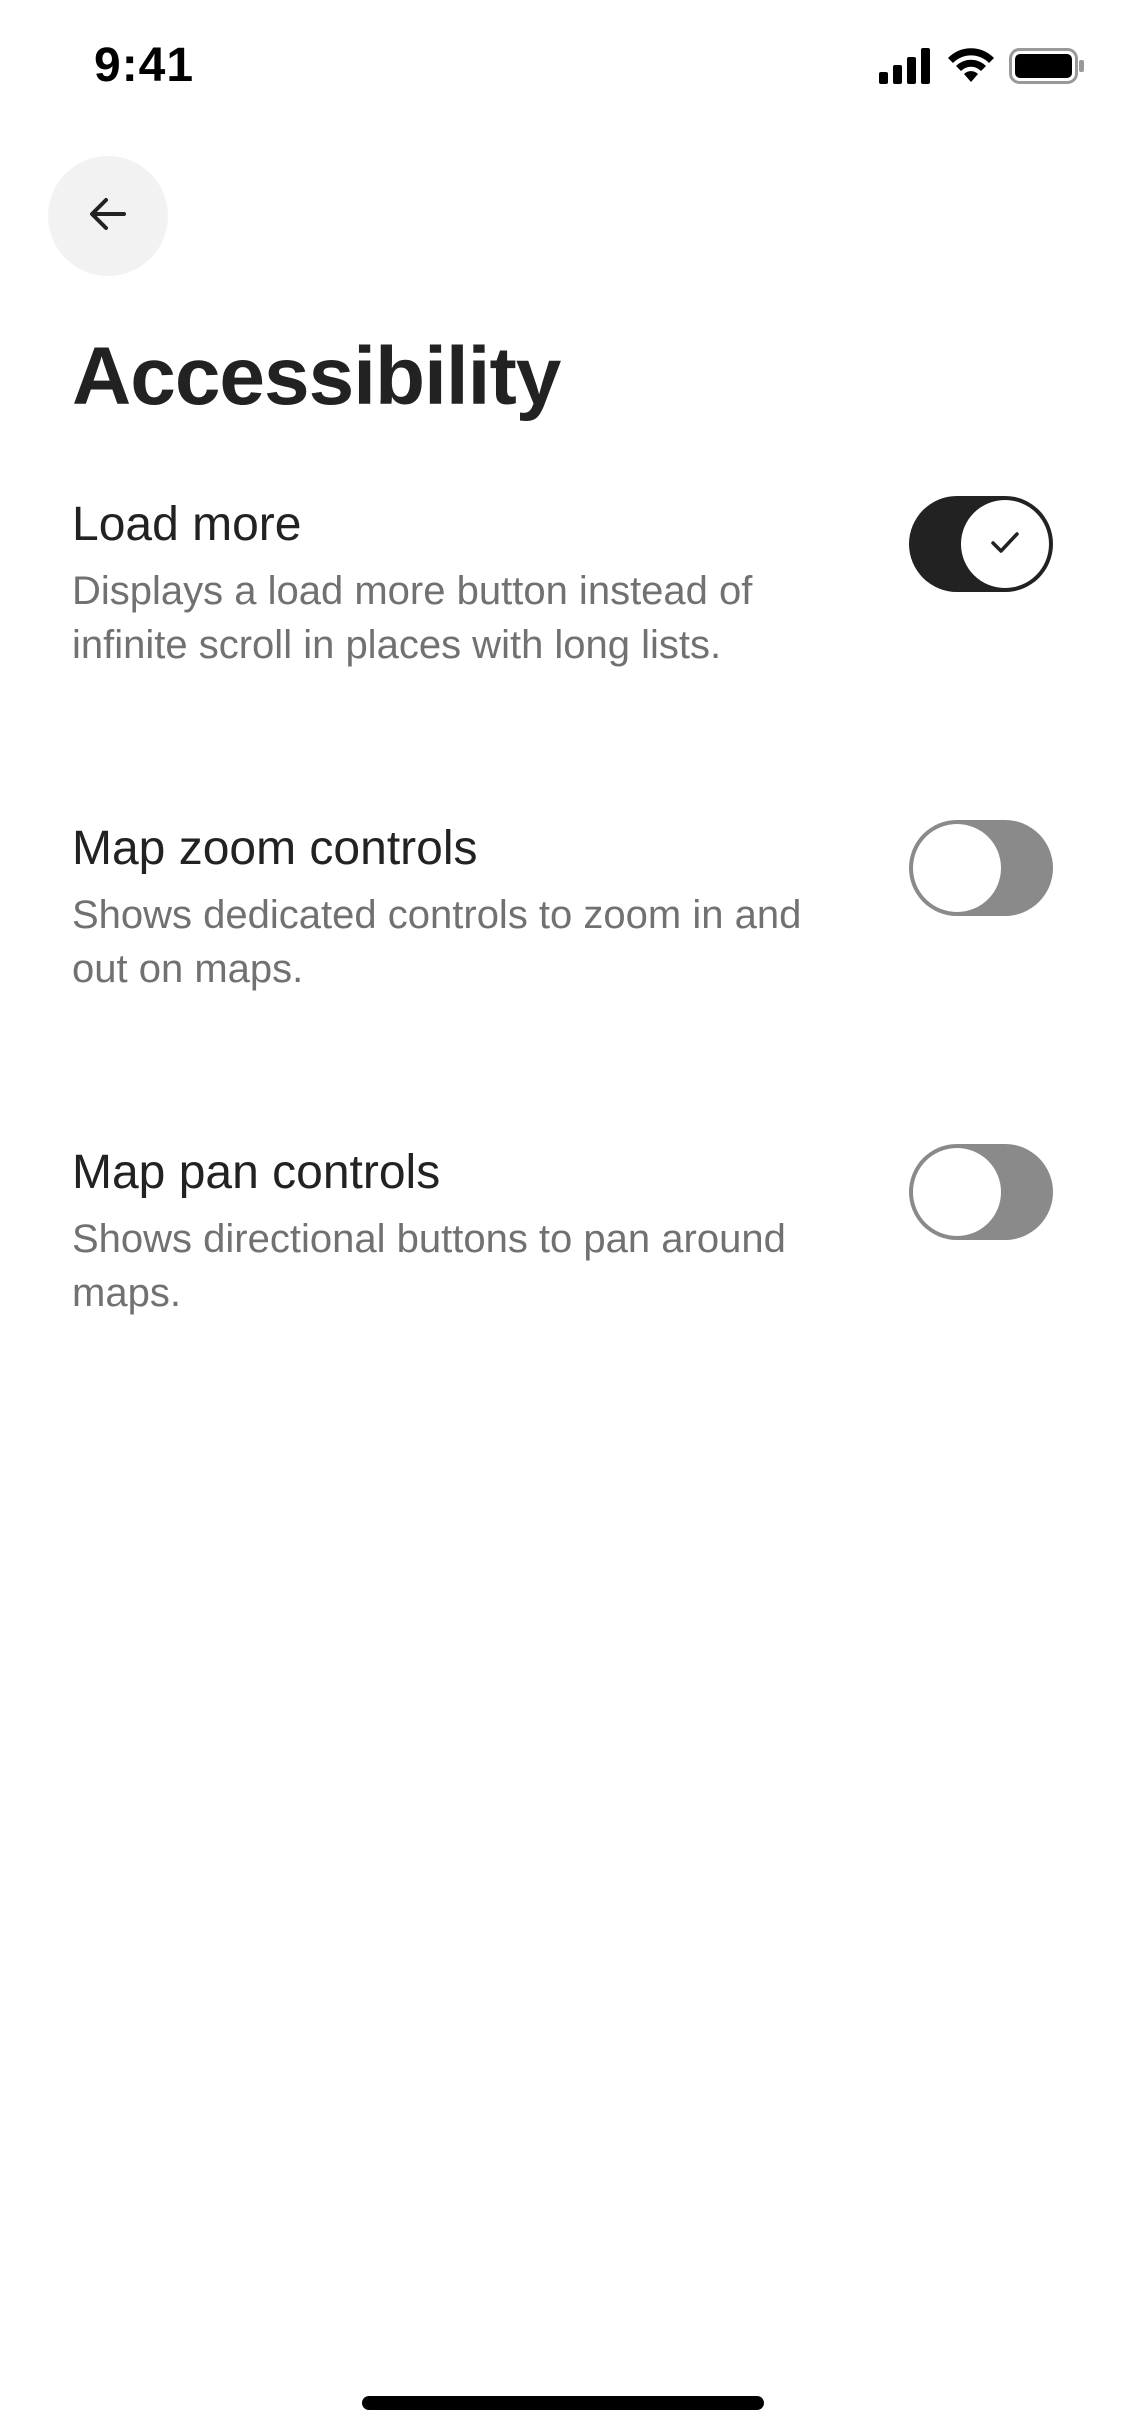  I want to click on home-indicator, so click(563, 2403).